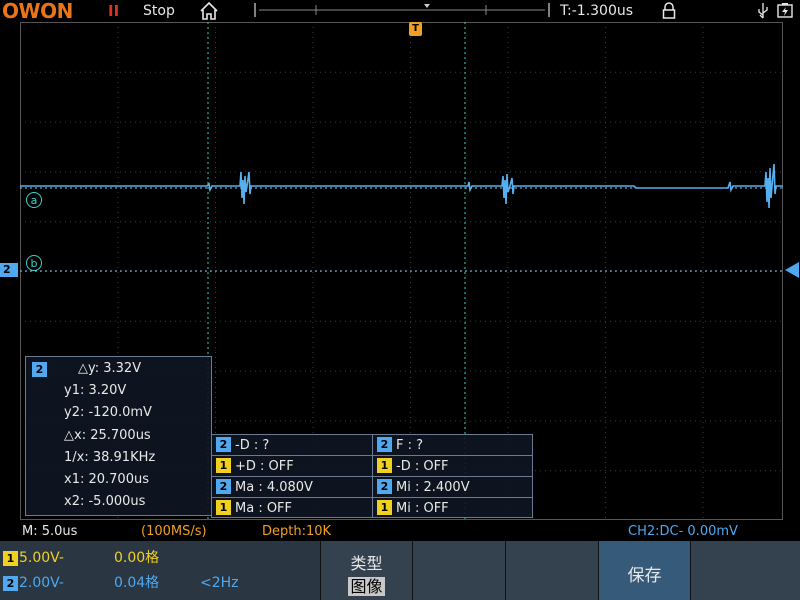  I want to click on trigger-position-marker: T, so click(415, 29).